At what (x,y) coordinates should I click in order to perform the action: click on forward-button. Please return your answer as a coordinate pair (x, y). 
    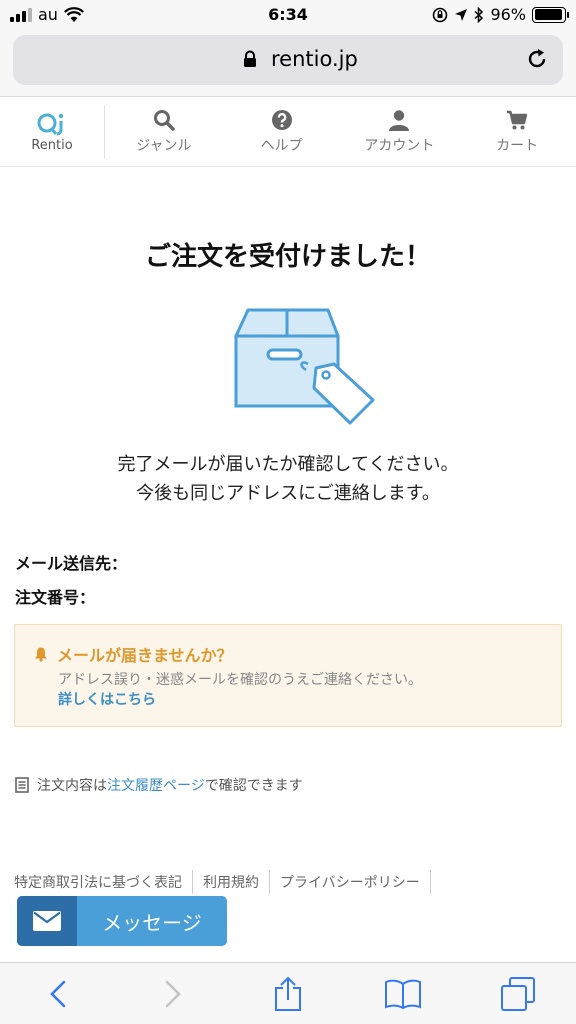
    Looking at the image, I should click on (173, 994).